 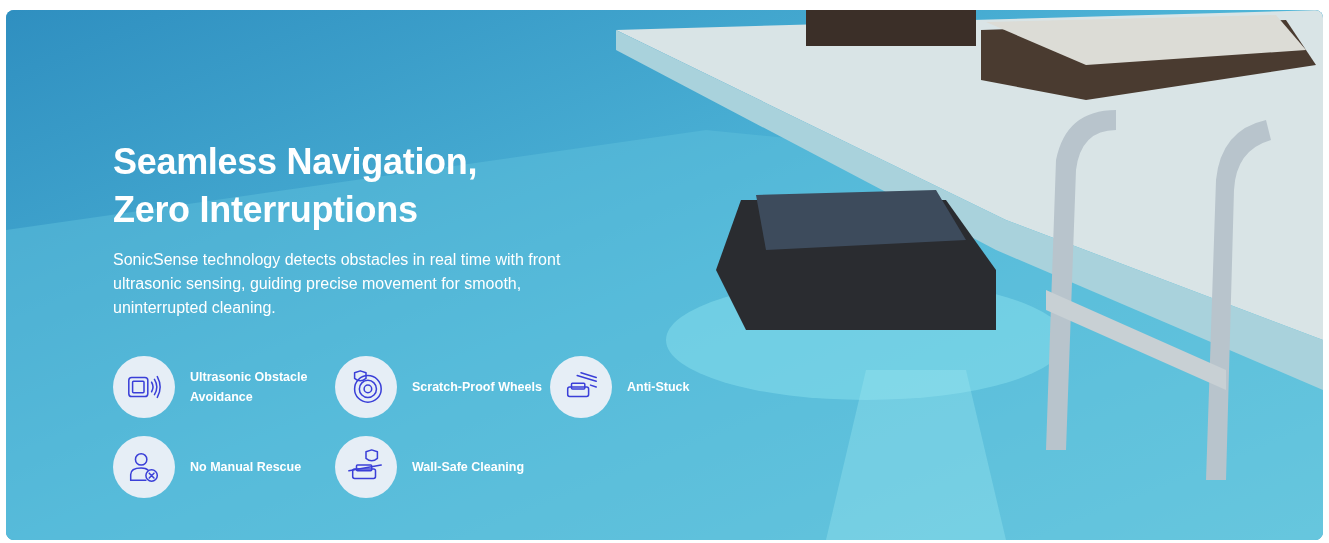 I want to click on feature-label: No Manual Rescue, so click(x=246, y=467).